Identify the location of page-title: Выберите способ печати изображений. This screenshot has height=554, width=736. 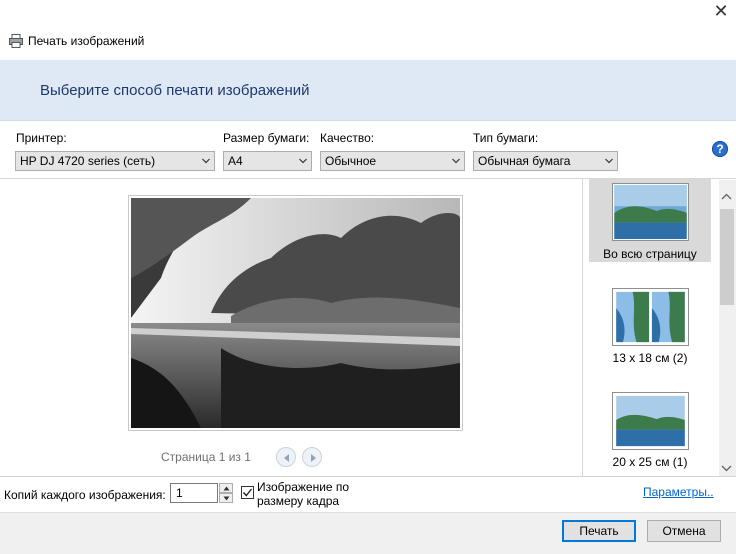
(175, 90).